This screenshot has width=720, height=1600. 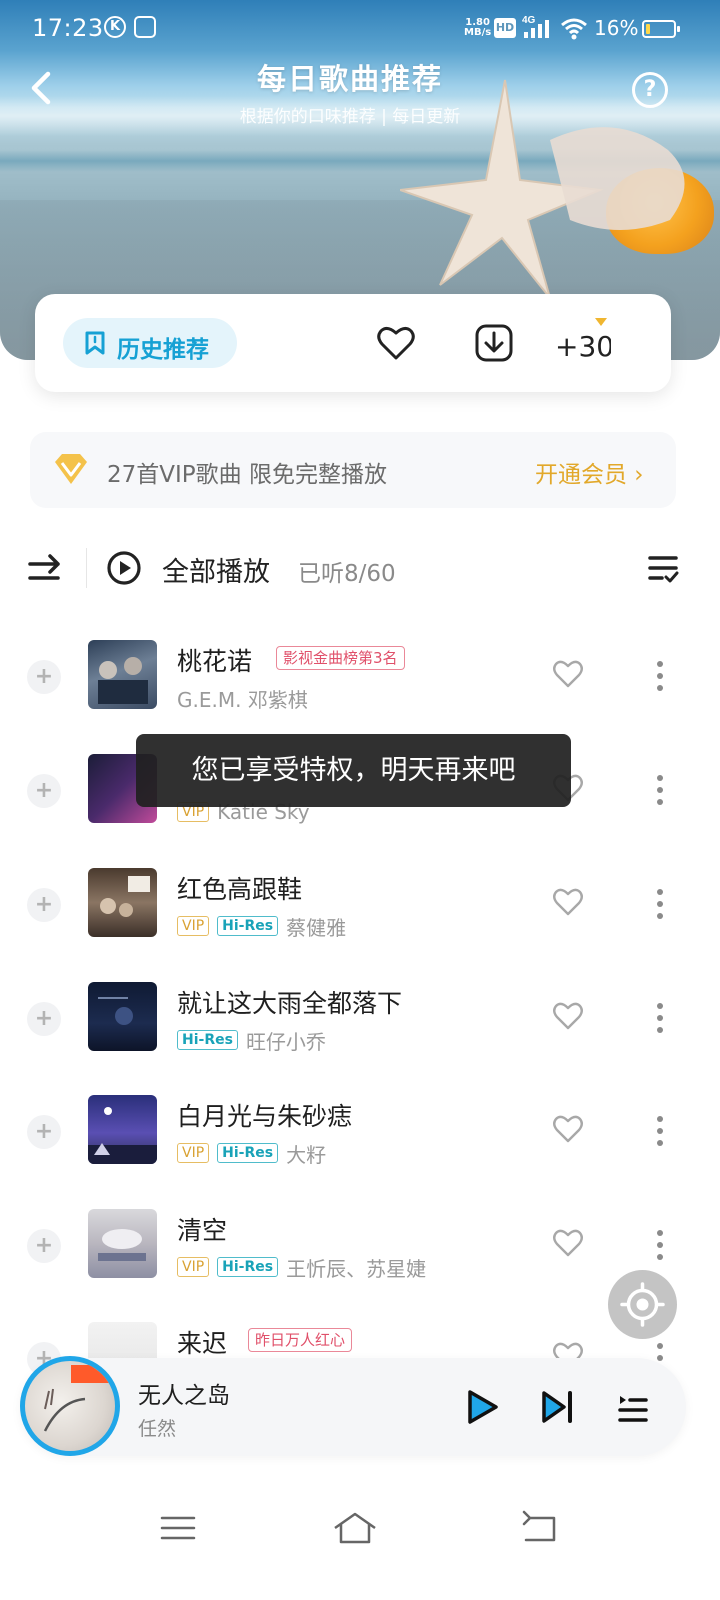 I want to click on song-artist: 王忻辰、苏星婕, so click(x=356, y=1268).